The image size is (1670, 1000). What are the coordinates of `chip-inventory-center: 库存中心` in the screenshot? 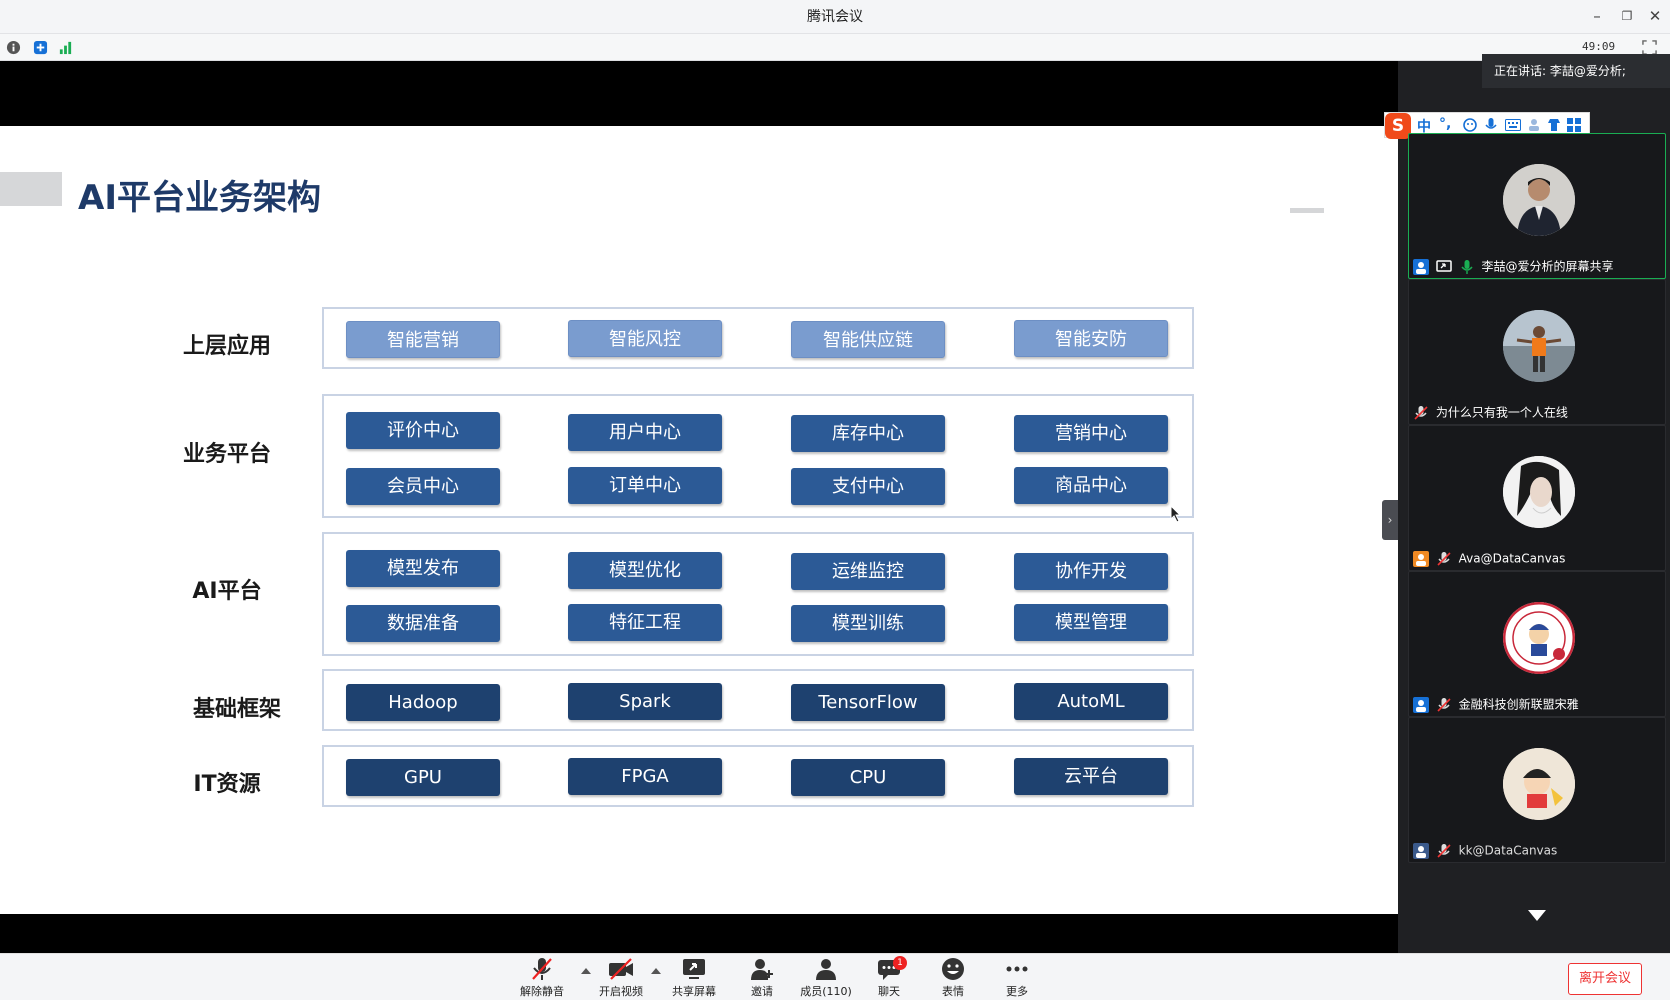 It's located at (868, 433).